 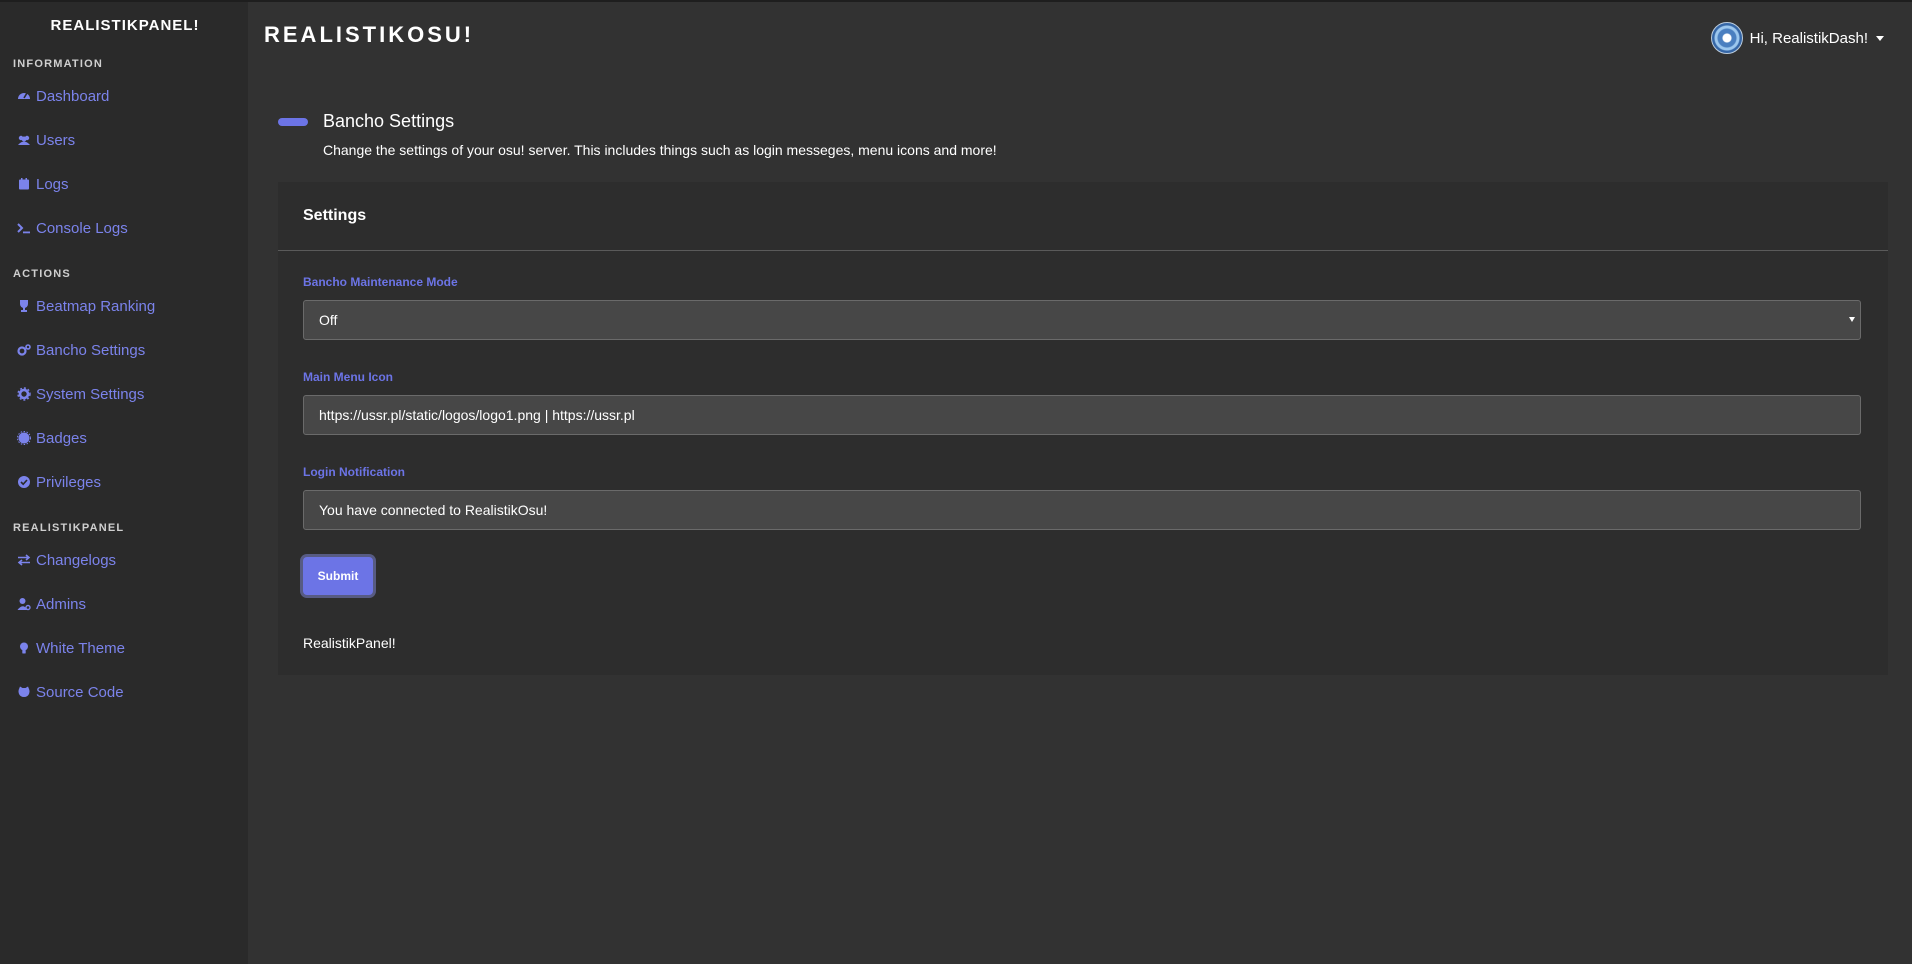 I want to click on maintenance-mode-value: Off, so click(x=328, y=320).